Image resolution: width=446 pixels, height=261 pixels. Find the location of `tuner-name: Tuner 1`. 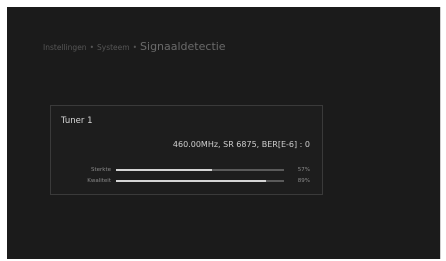

tuner-name: Tuner 1 is located at coordinates (77, 121).